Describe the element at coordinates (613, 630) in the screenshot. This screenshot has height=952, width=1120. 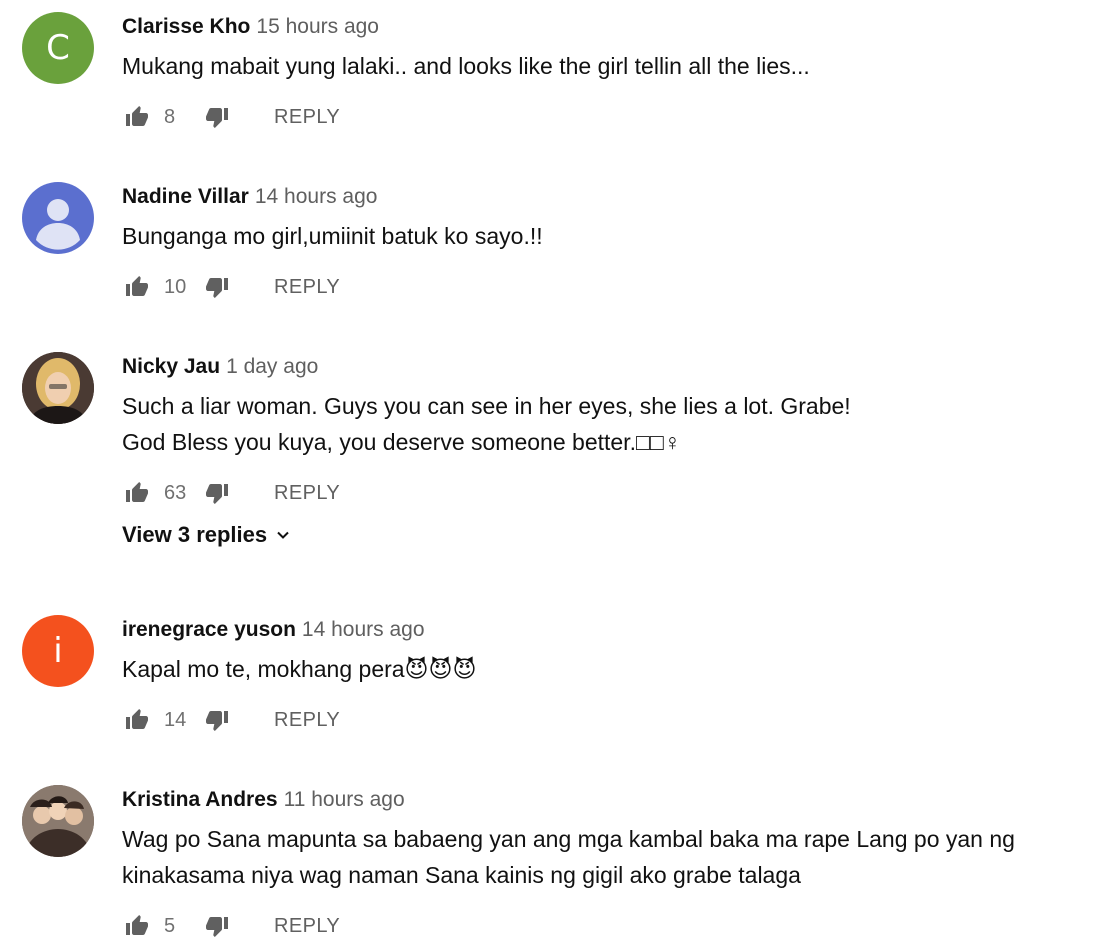
I see `comment-header: irenegrace yuson 14 hours ago` at that location.